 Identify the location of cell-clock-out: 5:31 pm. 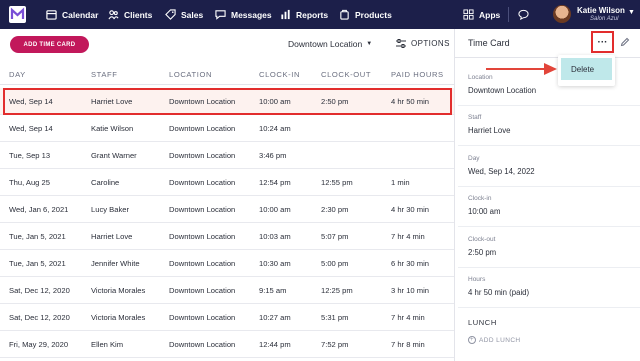
(335, 317).